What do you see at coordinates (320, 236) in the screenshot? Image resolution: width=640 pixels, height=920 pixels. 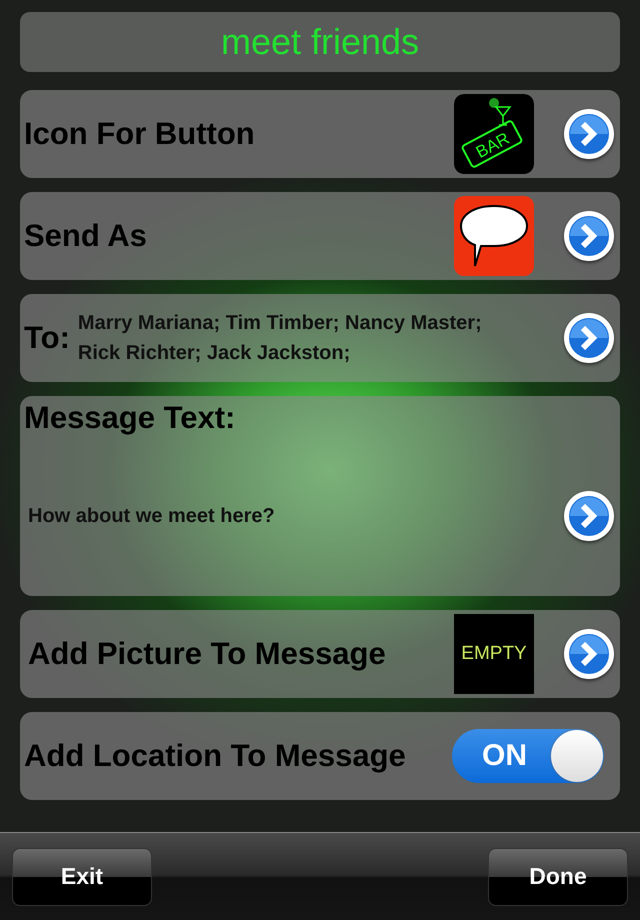 I see `settings-row: Send As` at bounding box center [320, 236].